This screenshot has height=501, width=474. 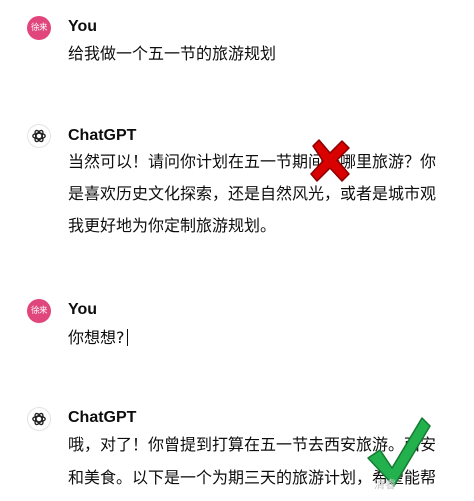 I want to click on message-text: 你想想?, so click(x=96, y=337).